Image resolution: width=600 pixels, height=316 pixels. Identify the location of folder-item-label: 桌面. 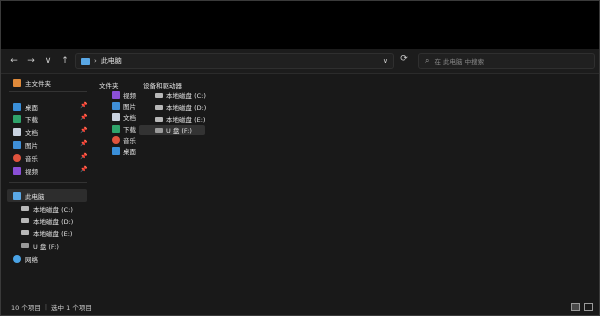
(129, 152).